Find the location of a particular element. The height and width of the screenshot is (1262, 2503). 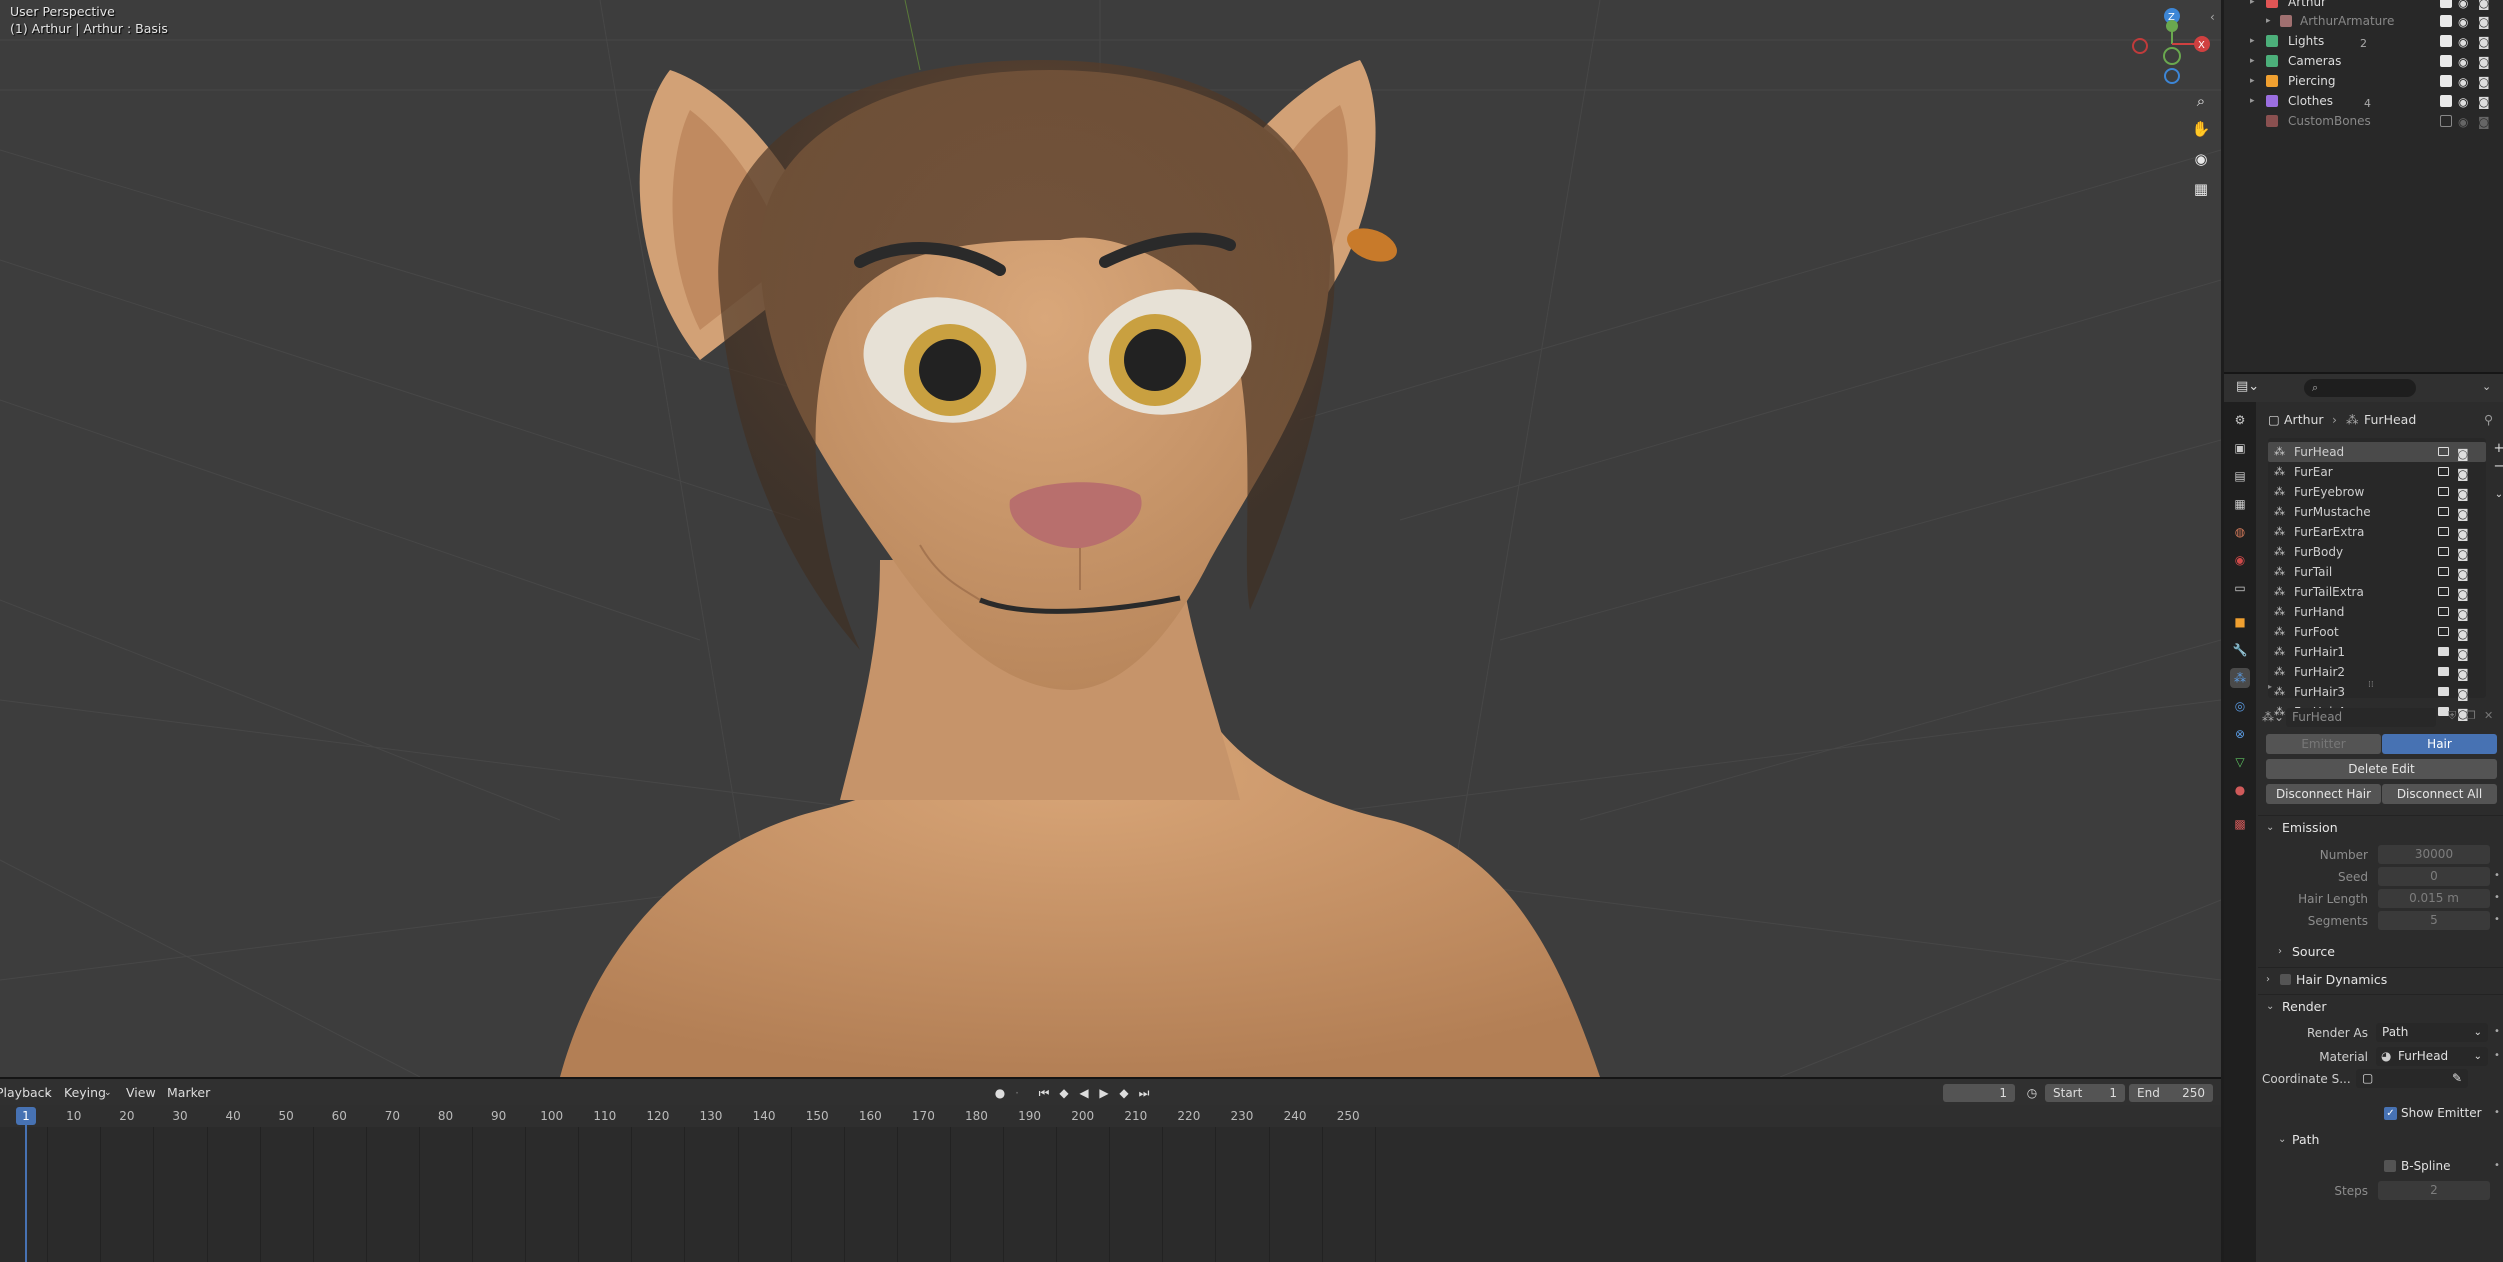

world-tab-icon: ◉ is located at coordinates (2240, 560).